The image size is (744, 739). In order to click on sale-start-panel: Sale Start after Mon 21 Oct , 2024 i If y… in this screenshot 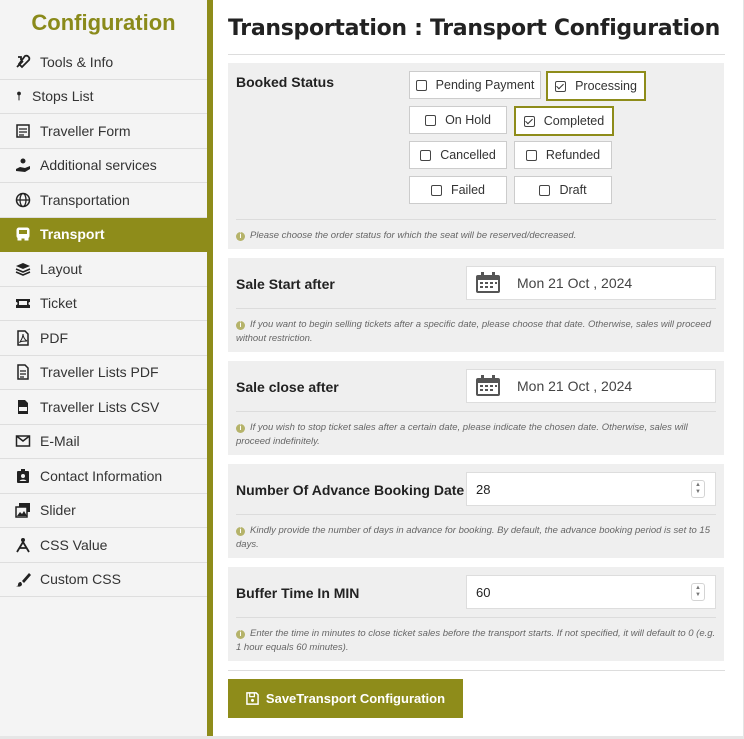, I will do `click(476, 305)`.